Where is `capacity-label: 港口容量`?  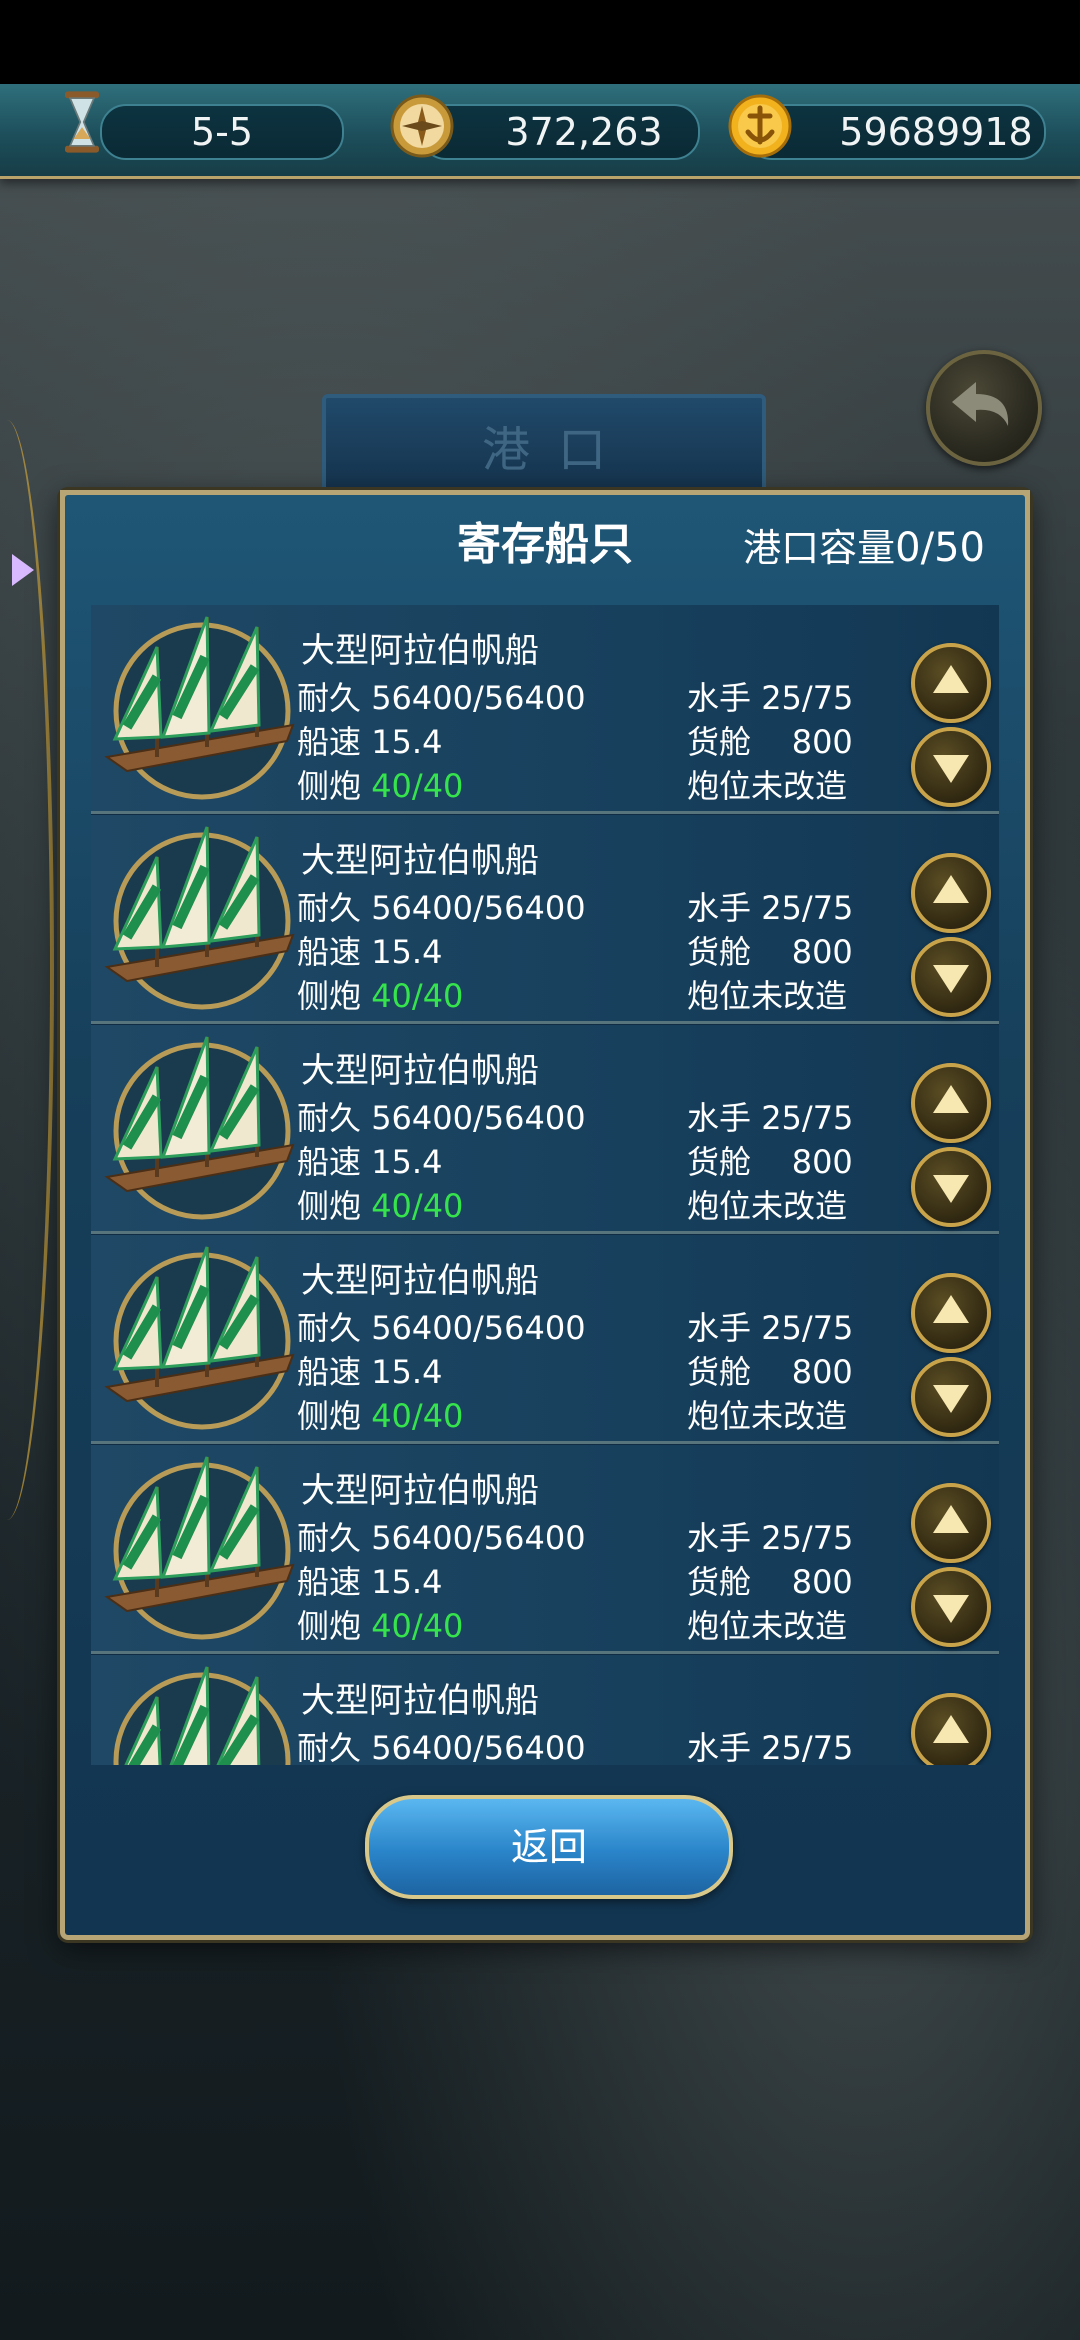 capacity-label: 港口容量 is located at coordinates (819, 548).